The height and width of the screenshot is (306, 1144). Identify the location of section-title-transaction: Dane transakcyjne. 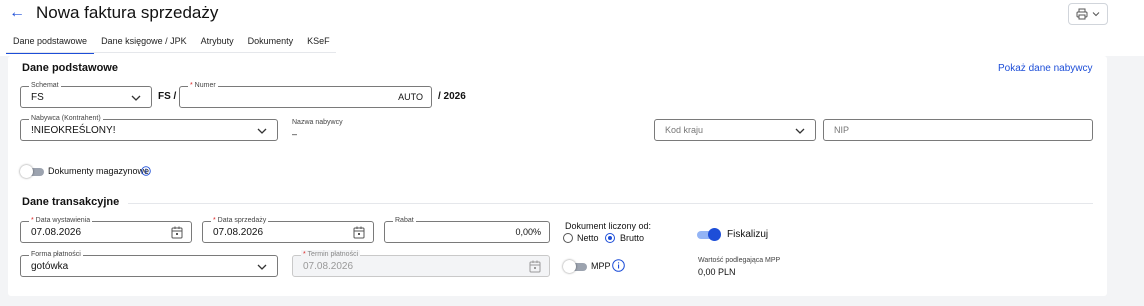
(71, 202).